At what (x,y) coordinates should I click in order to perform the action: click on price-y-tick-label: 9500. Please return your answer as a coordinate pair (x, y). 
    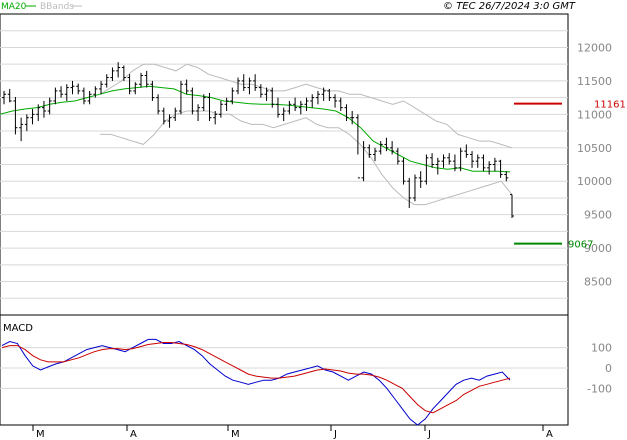
    Looking at the image, I should click on (598, 215).